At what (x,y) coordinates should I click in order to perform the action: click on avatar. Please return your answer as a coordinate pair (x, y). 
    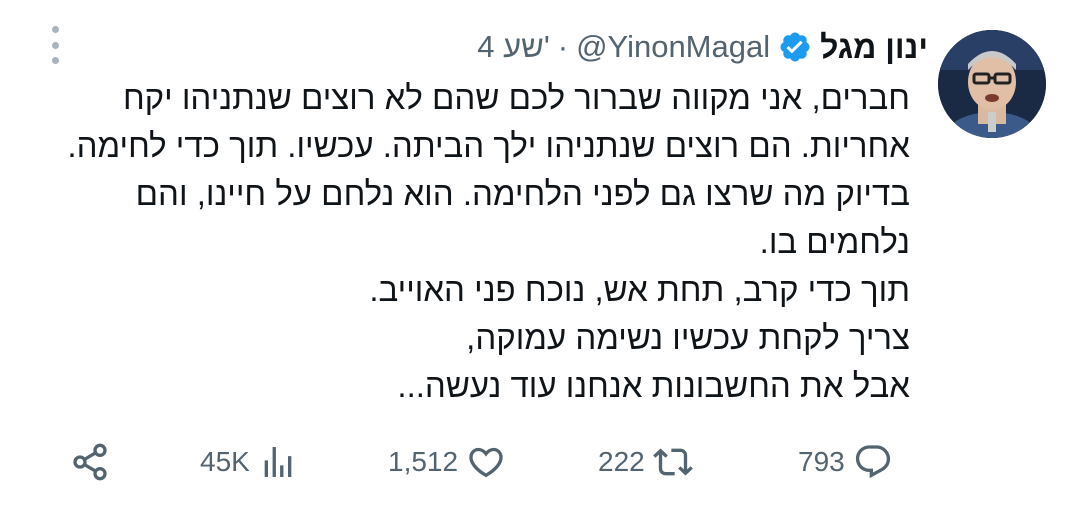
    Looking at the image, I should click on (992, 84).